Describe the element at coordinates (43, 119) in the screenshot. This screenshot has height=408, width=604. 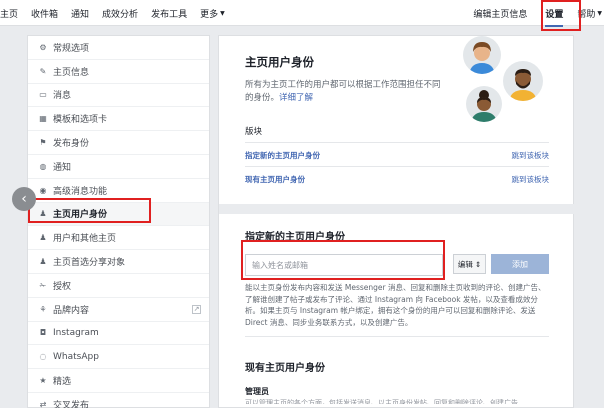
I see `grid-icon: ▦` at that location.